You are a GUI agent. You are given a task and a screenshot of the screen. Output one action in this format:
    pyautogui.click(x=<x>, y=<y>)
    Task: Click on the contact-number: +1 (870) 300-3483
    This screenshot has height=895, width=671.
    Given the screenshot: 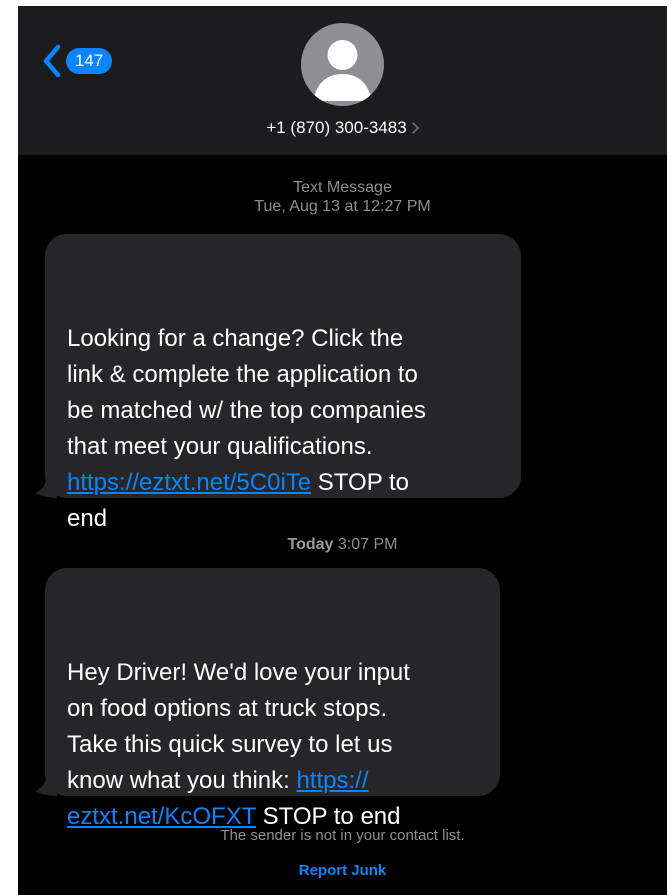 What is the action you would take?
    pyautogui.click(x=336, y=127)
    